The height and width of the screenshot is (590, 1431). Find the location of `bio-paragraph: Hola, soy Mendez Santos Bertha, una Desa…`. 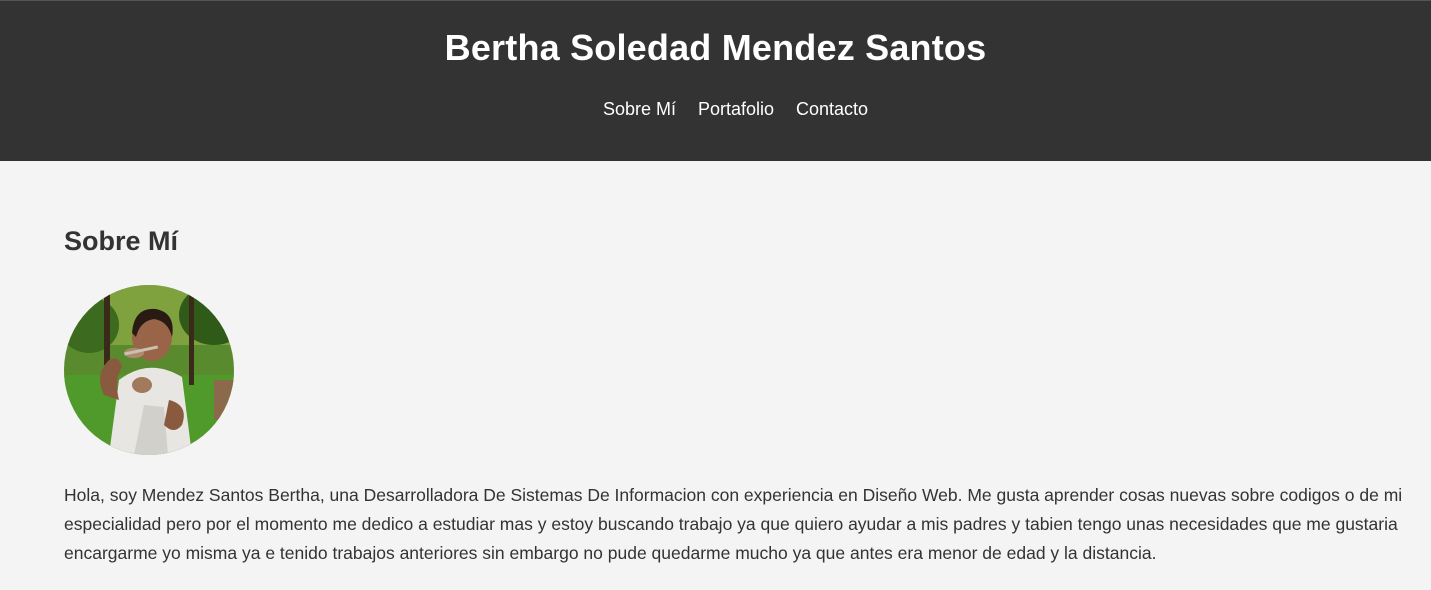

bio-paragraph: Hola, soy Mendez Santos Bertha, una Desa… is located at coordinates (733, 524).